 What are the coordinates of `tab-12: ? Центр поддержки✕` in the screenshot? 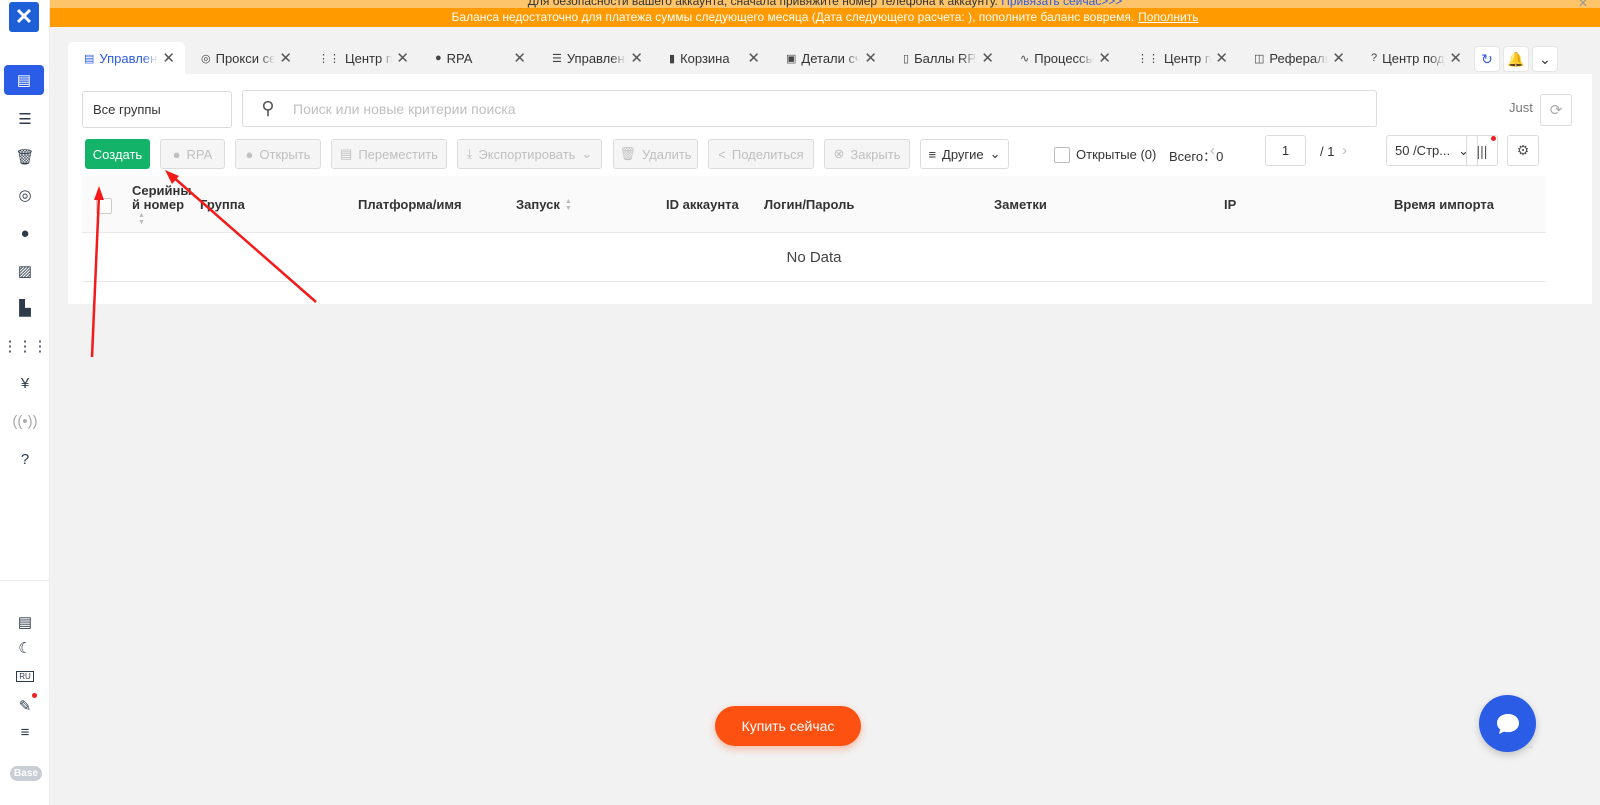 It's located at (1413, 58).